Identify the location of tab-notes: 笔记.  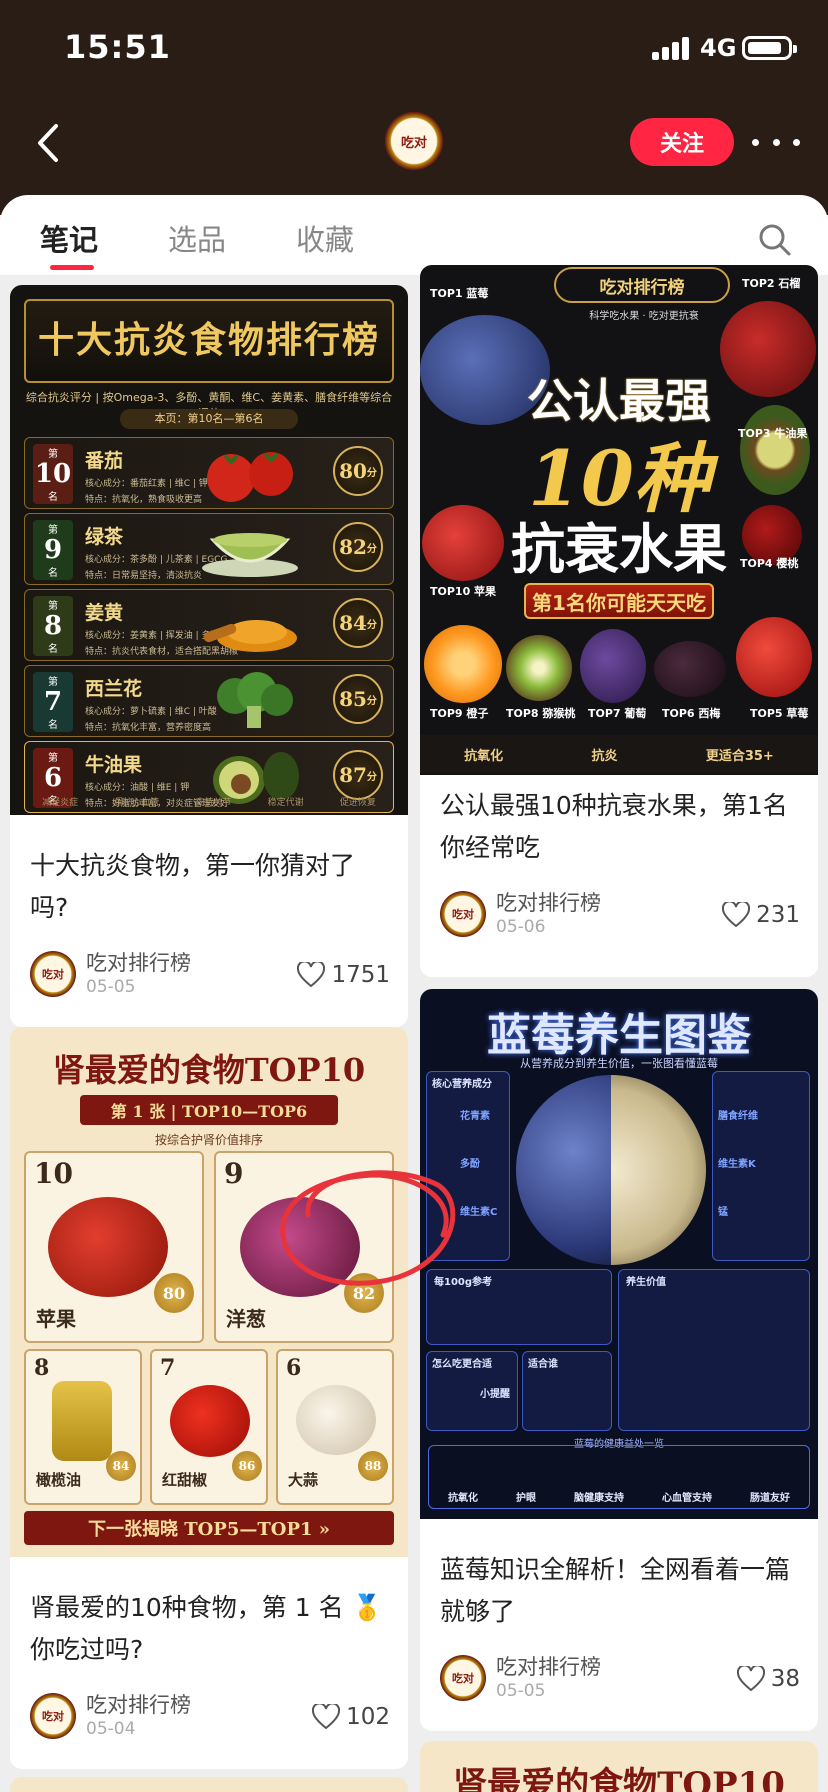
(69, 238).